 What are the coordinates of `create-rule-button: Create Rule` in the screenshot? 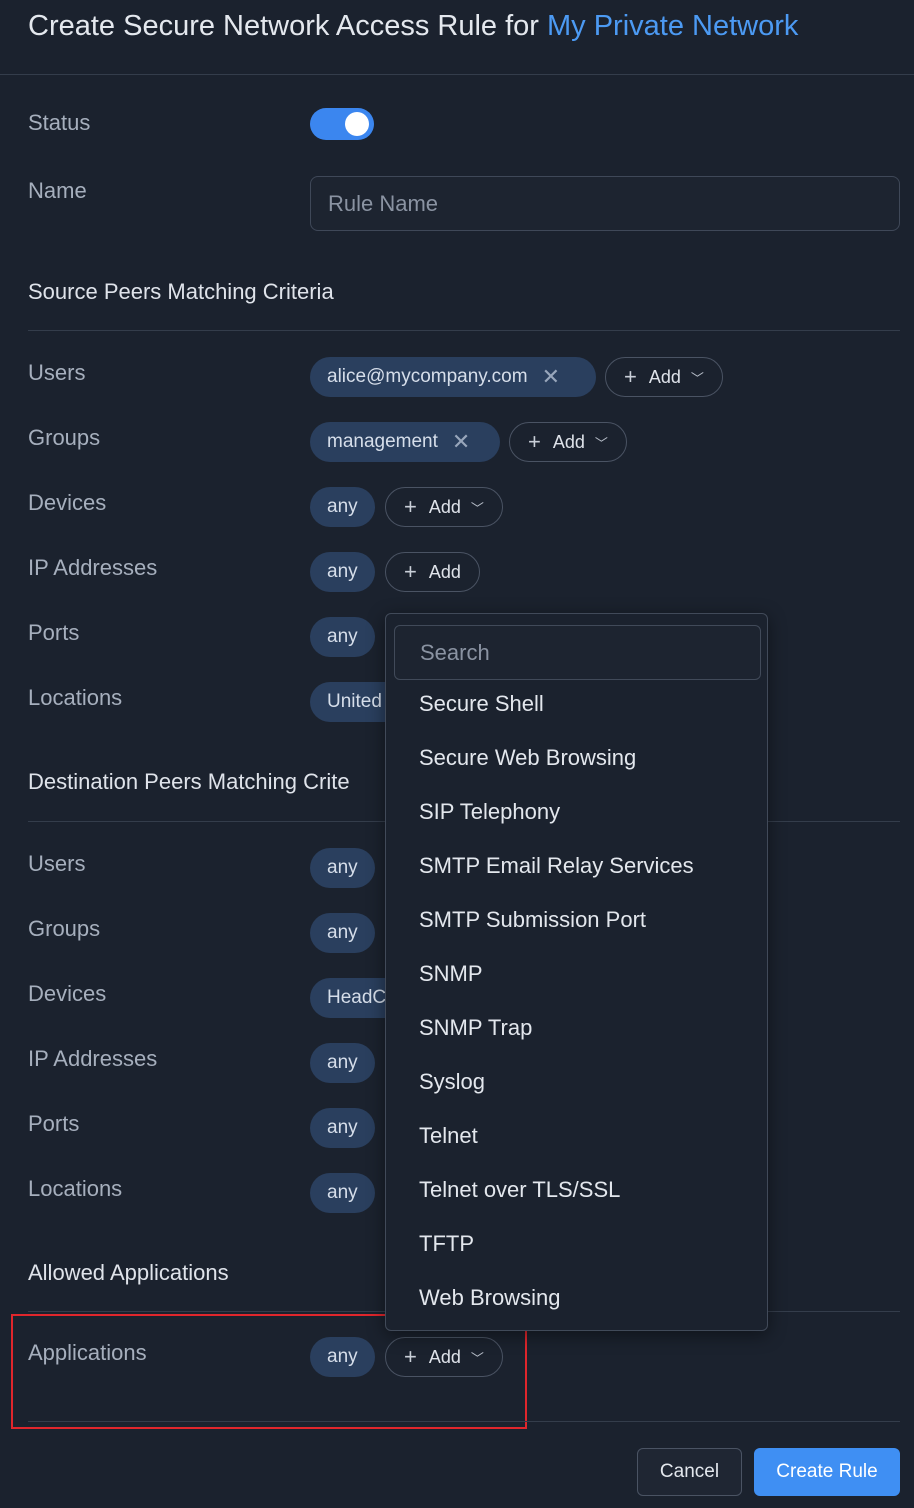 It's located at (827, 1472).